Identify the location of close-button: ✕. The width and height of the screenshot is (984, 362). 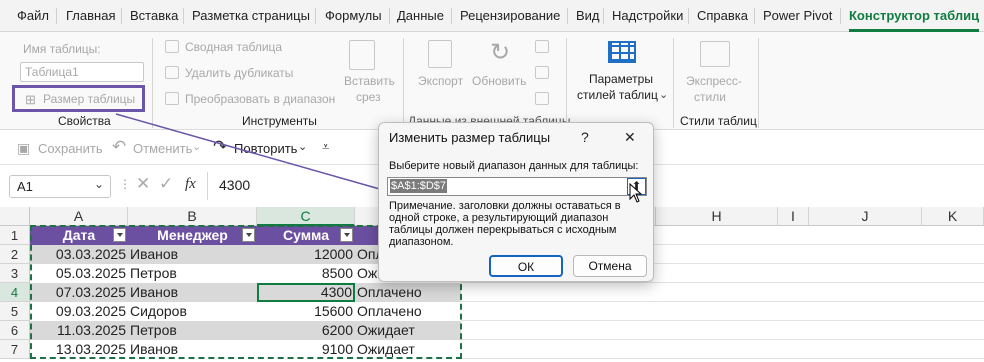
(630, 137).